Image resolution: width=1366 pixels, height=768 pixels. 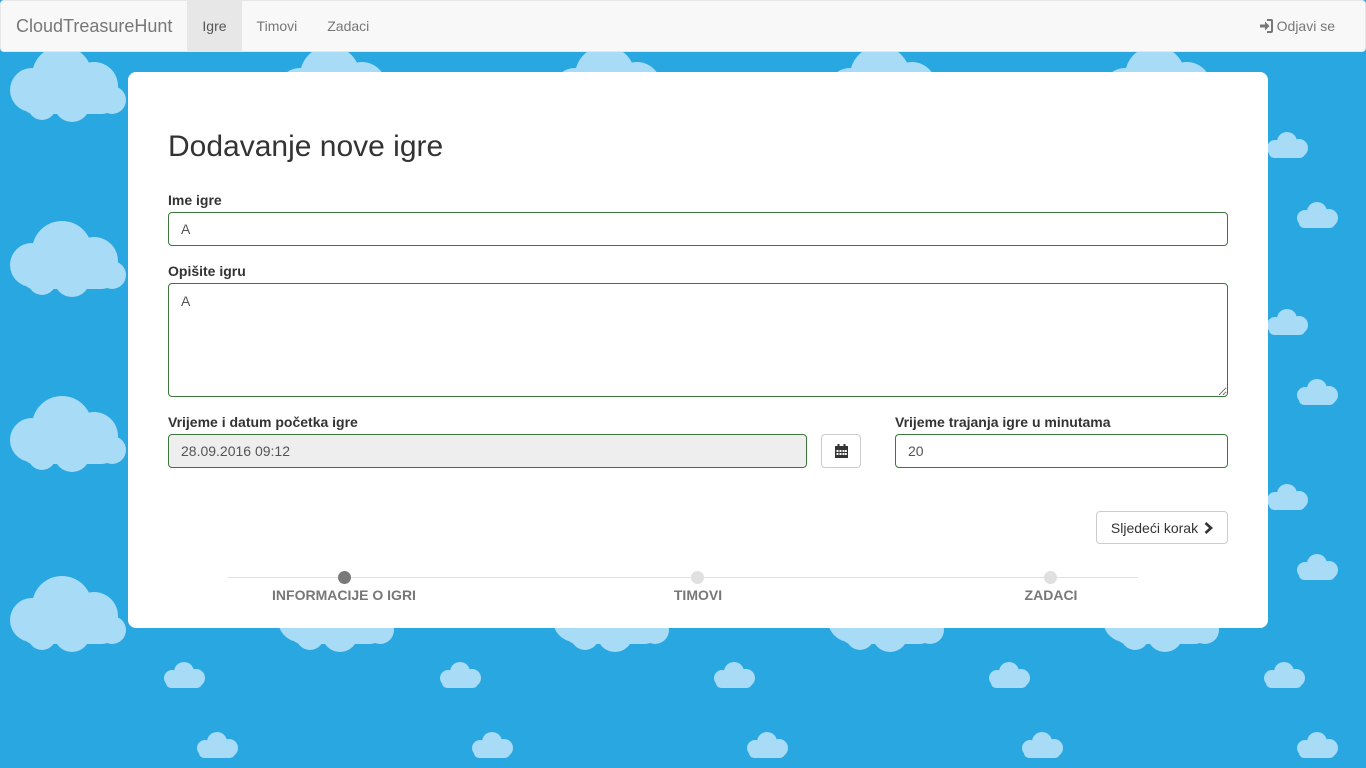 I want to click on duration-label: Vrijeme trajanja igre u minutama, so click(x=1003, y=422).